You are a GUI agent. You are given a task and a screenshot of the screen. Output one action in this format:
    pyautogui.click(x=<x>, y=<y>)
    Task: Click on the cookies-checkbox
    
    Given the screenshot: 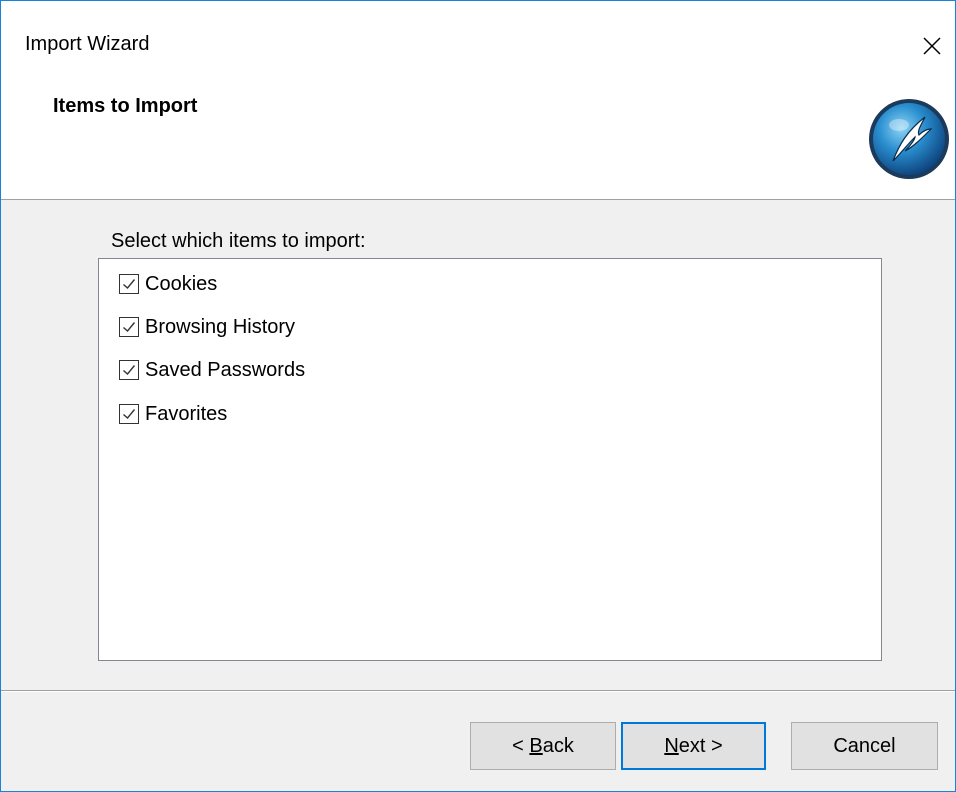 What is the action you would take?
    pyautogui.click(x=129, y=284)
    